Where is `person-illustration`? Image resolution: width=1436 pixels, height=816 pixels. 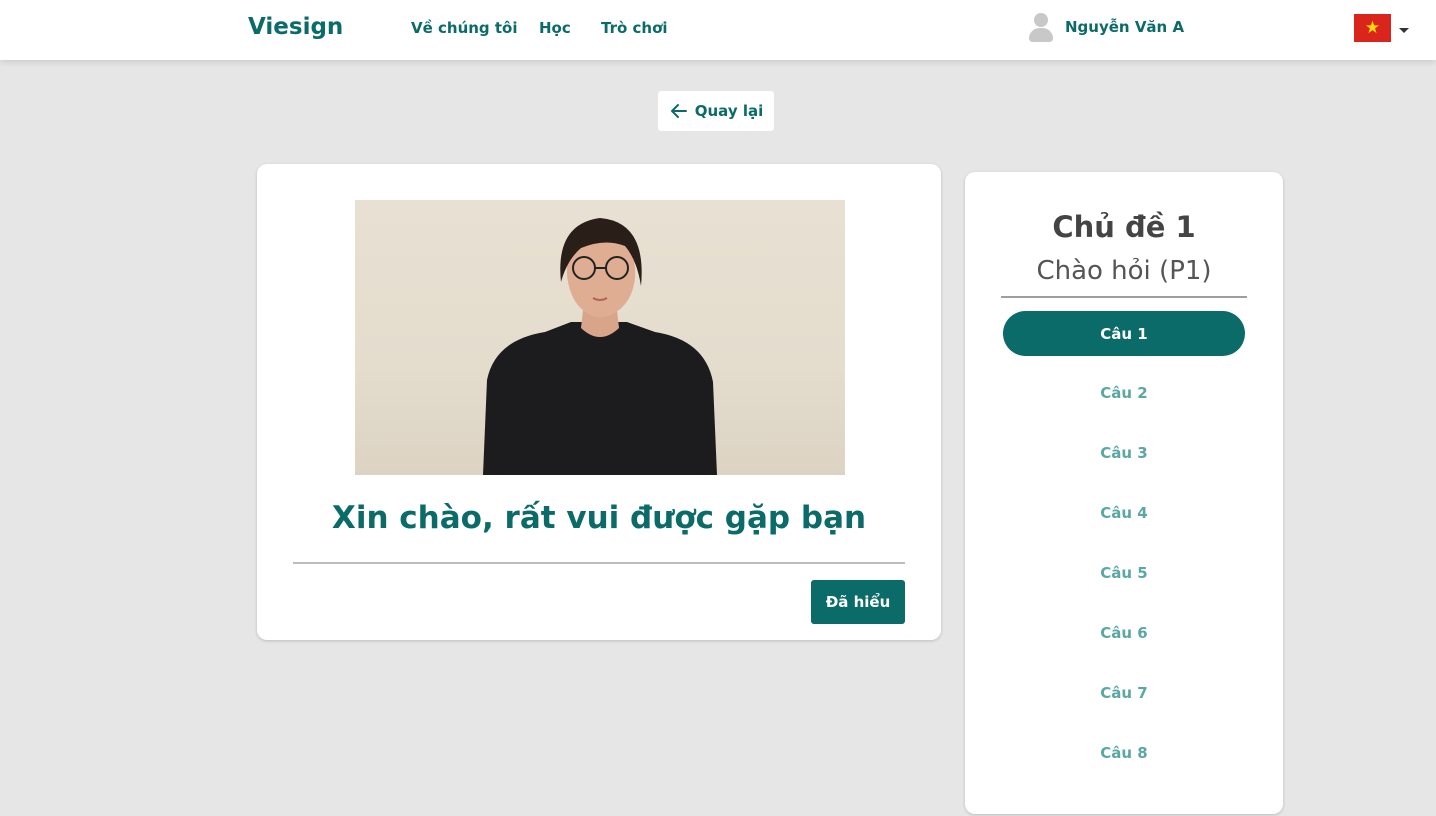
person-illustration is located at coordinates (600, 346).